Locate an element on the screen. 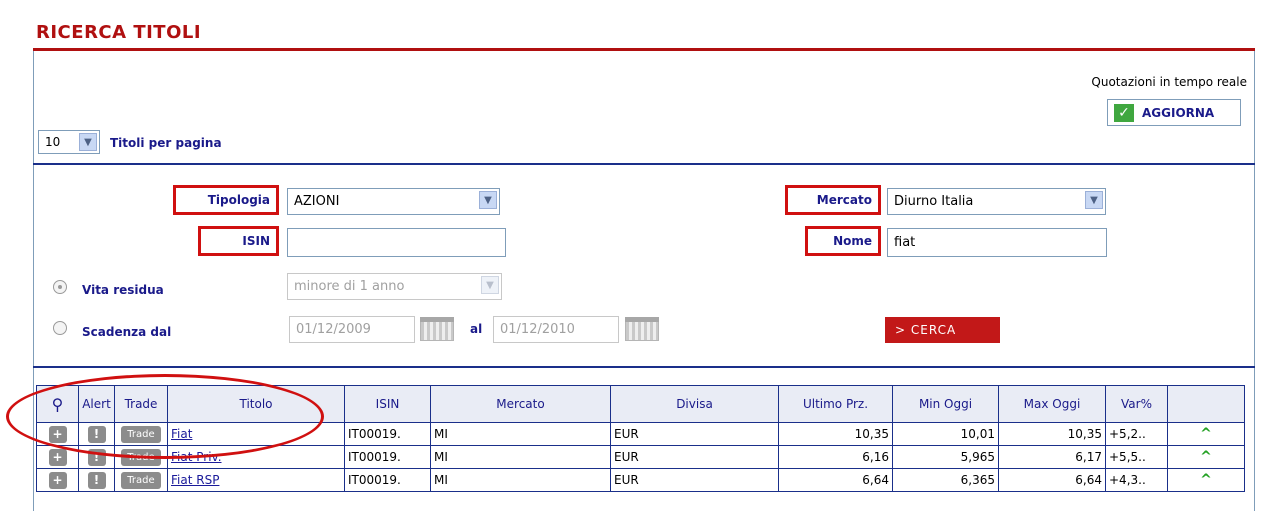 The image size is (1261, 511). vita-residua-value: minore di 1 anno is located at coordinates (349, 286).